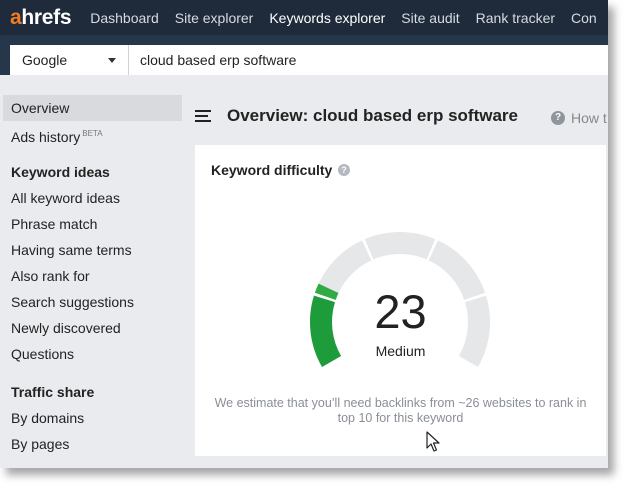 The image size is (630, 488). Describe the element at coordinates (112, 60) in the screenshot. I see `chevron-down-icon` at that location.